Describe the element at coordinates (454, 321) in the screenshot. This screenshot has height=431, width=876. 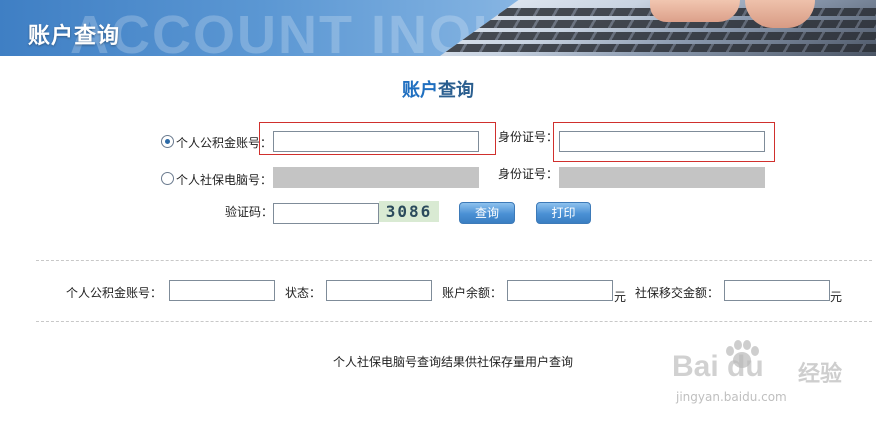
I see `divider-bottom` at that location.